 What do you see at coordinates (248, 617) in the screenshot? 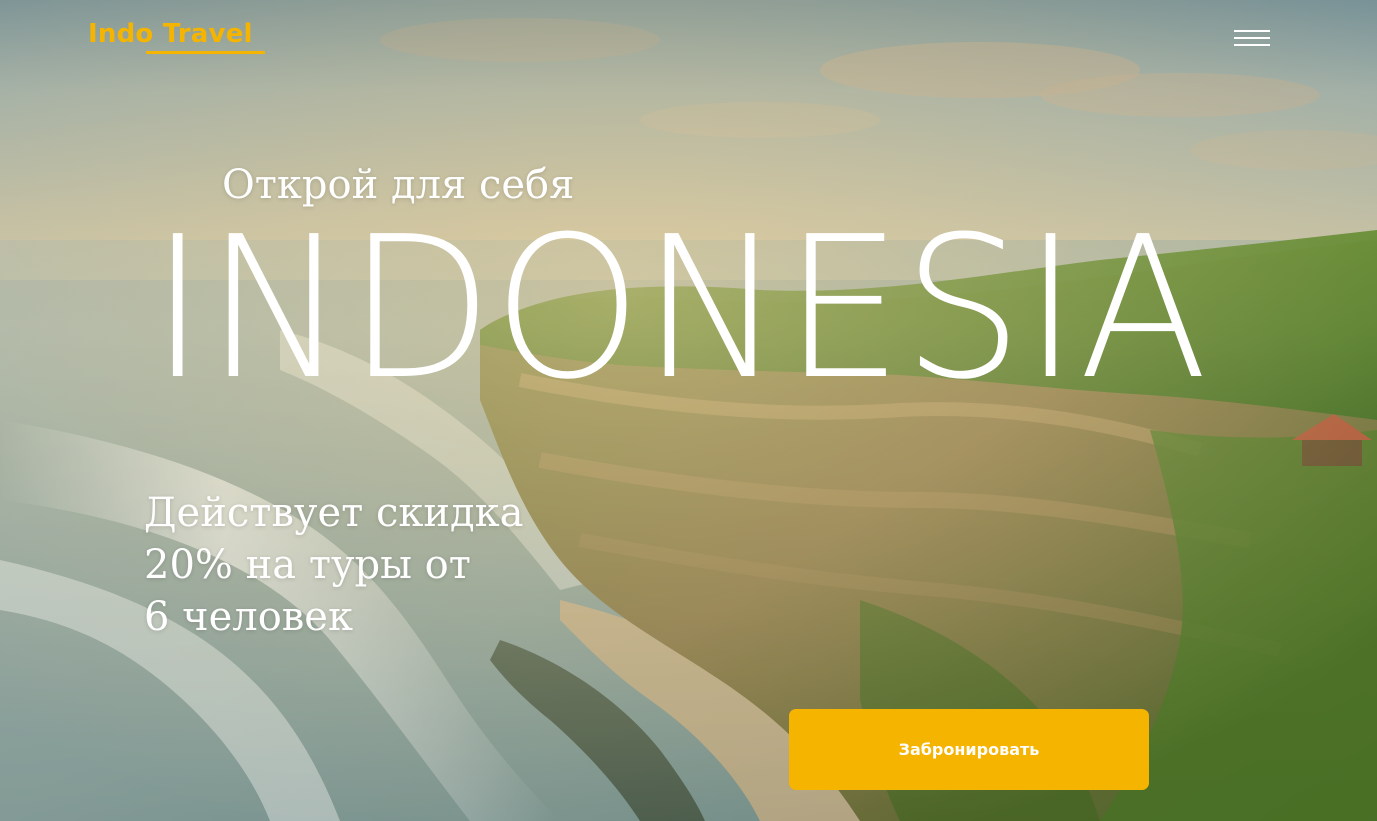
I see `discount-line: 6 человек` at bounding box center [248, 617].